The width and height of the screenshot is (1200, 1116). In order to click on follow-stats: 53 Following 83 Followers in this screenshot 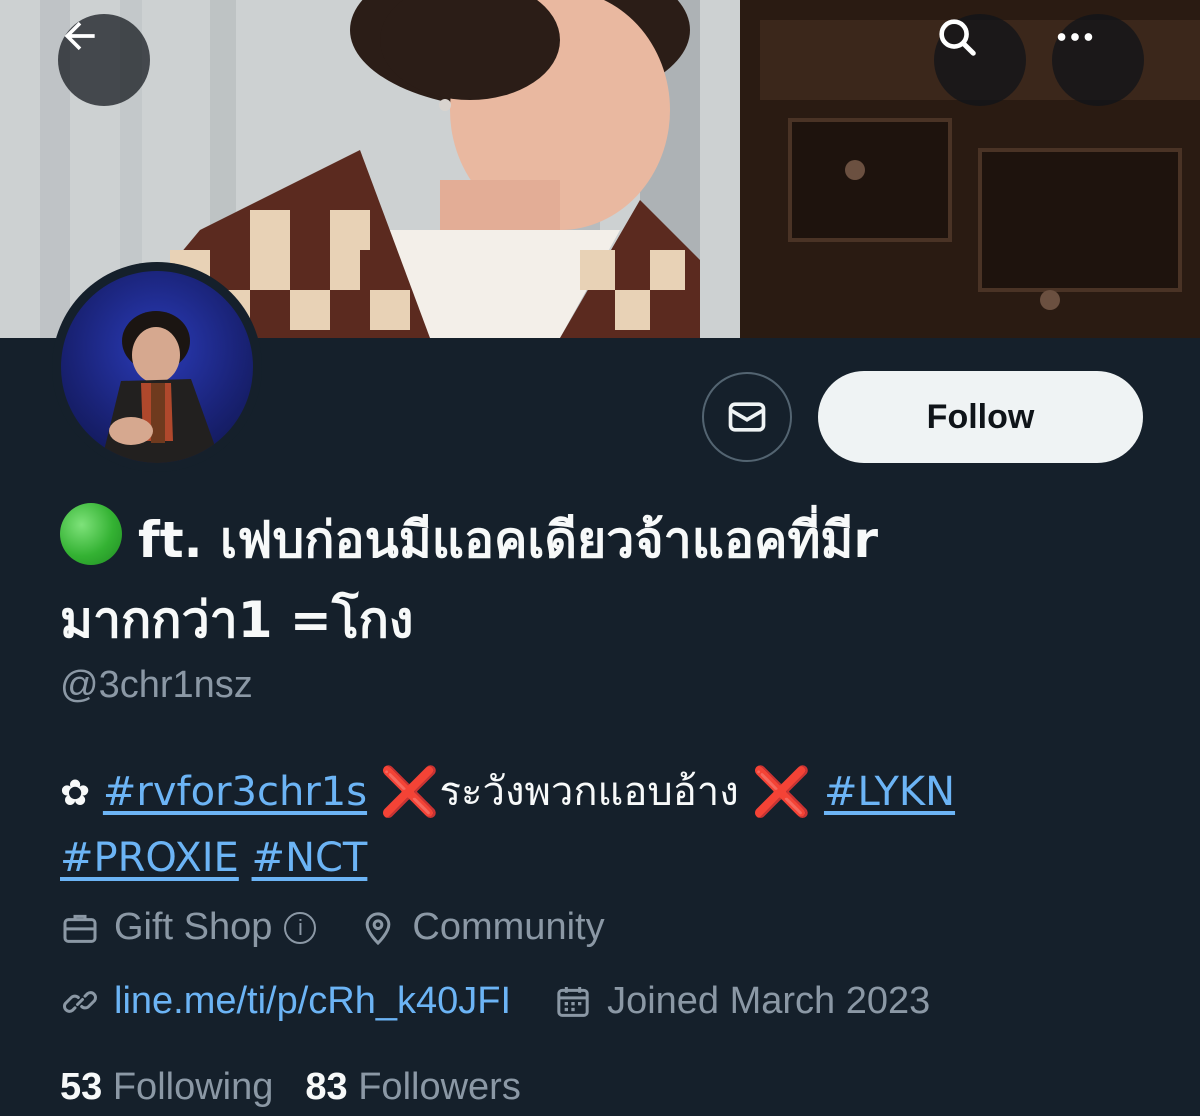, I will do `click(306, 1087)`.